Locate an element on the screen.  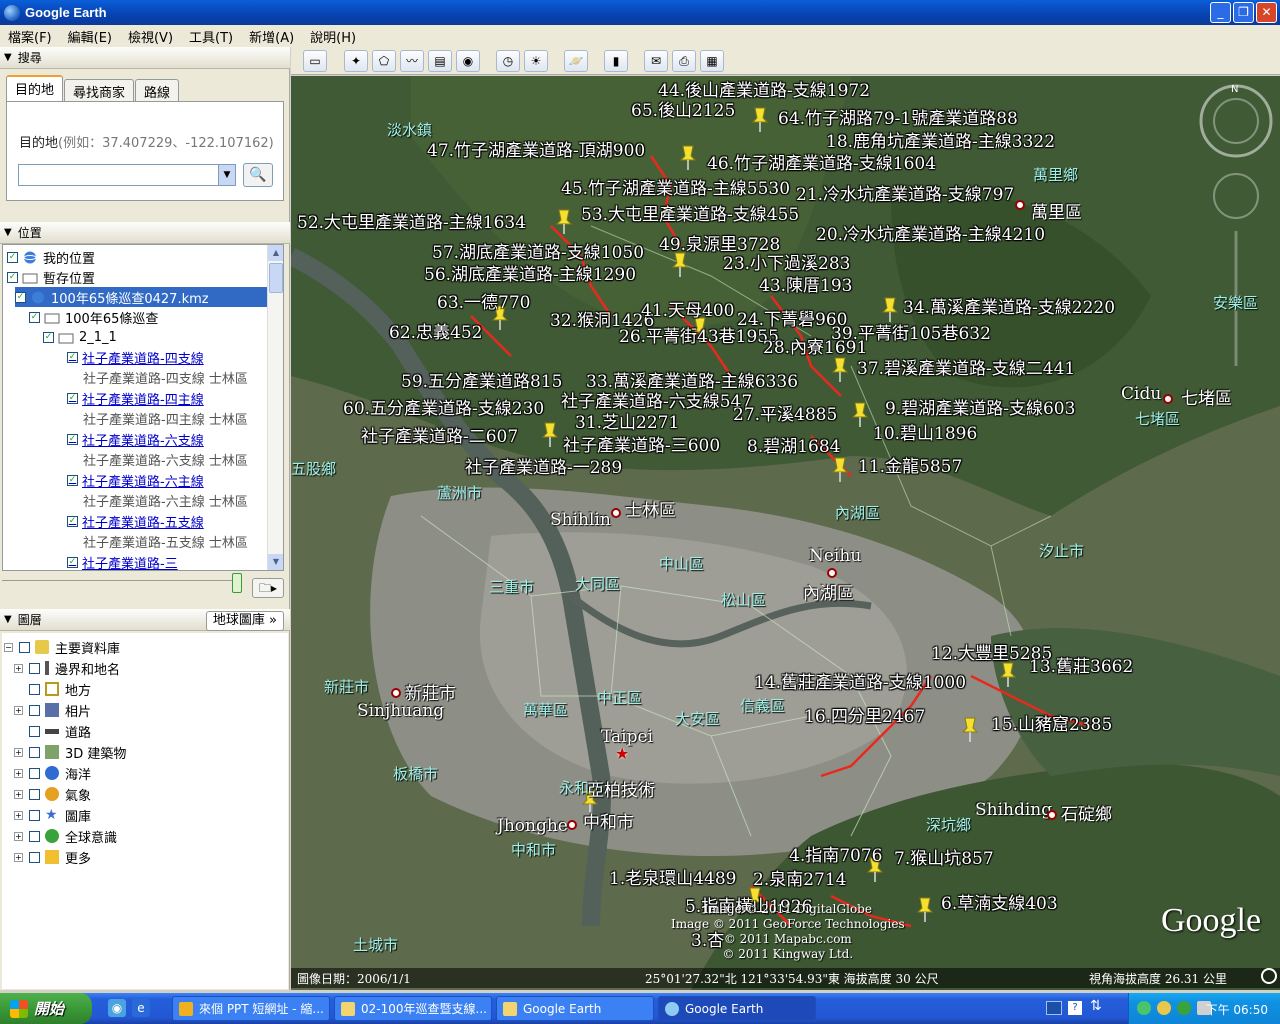
sunlight-button: ☀ is located at coordinates (536, 61).